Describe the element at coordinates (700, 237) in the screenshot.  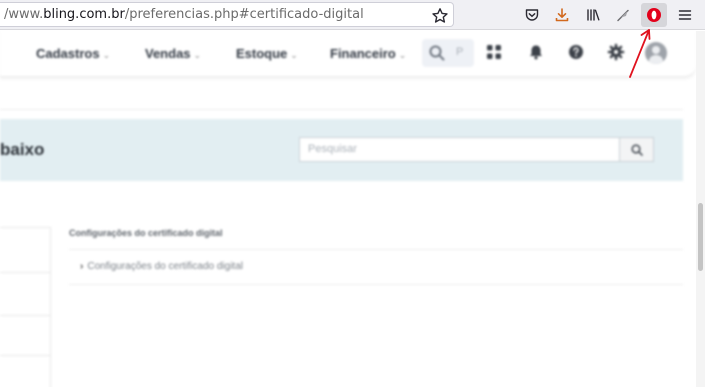
I see `scrollbar-thumb` at that location.